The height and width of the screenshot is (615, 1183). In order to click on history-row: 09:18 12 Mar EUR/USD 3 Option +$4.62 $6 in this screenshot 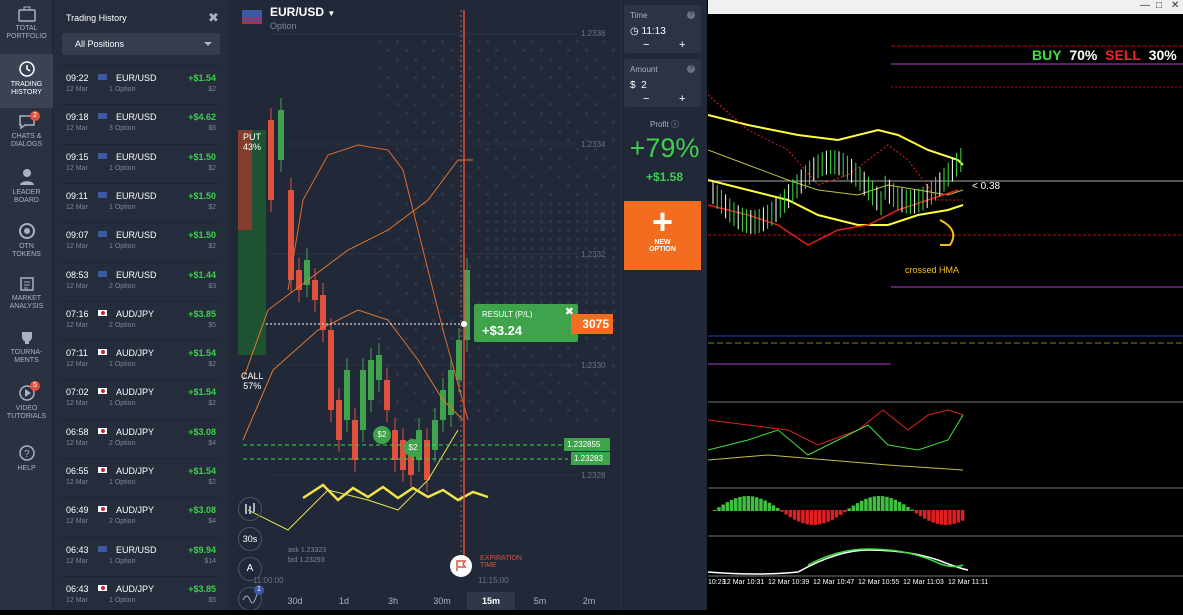, I will do `click(141, 123)`.